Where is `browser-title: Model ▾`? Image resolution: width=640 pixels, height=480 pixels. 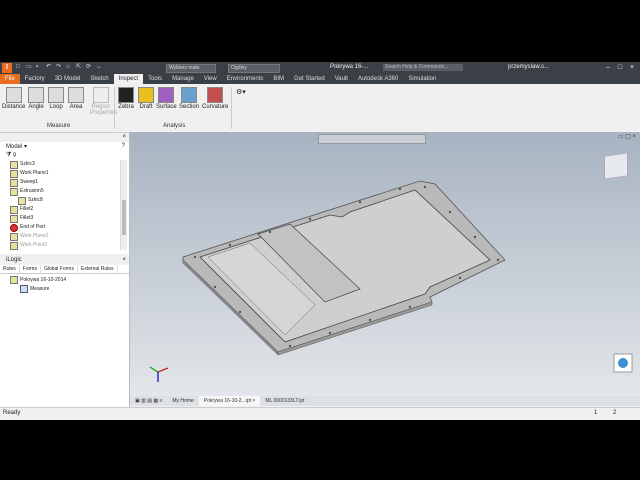
browser-title: Model ▾ is located at coordinates (16, 146).